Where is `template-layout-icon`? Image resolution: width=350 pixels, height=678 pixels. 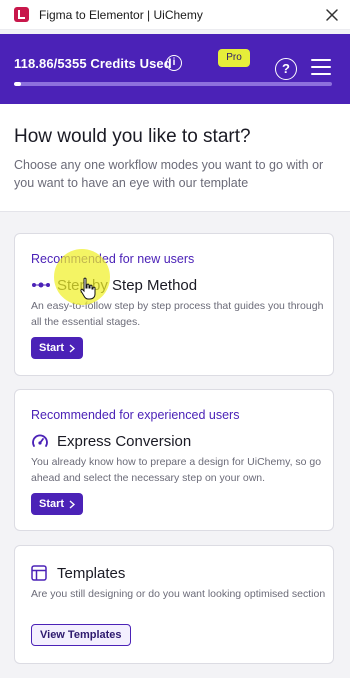 template-layout-icon is located at coordinates (41, 573).